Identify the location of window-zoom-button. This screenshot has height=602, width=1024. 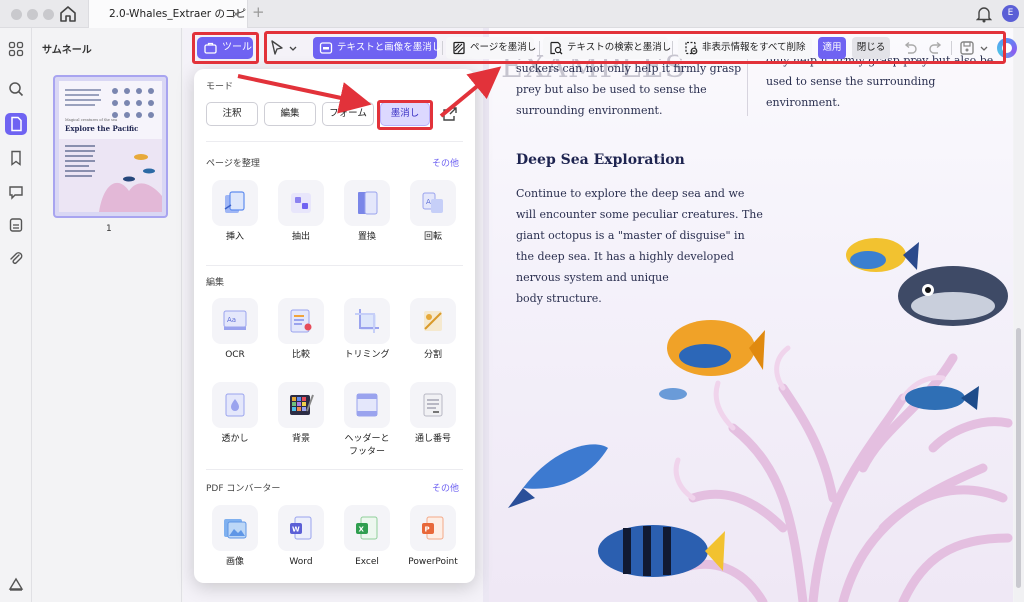
(48, 14).